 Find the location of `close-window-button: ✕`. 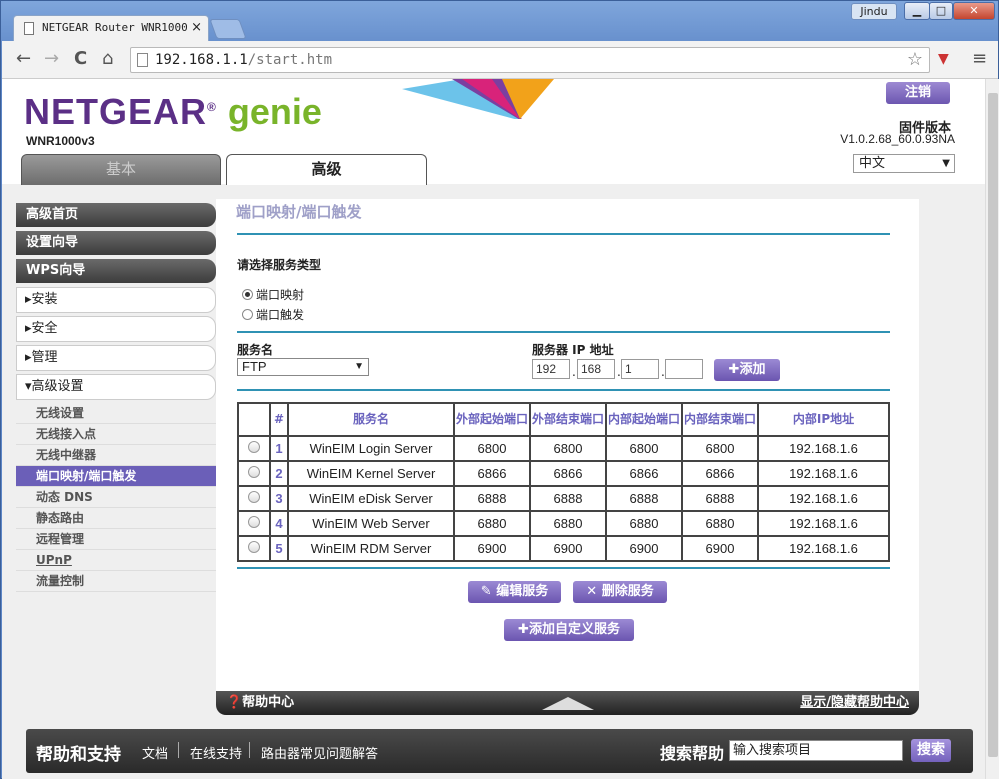

close-window-button: ✕ is located at coordinates (974, 11).